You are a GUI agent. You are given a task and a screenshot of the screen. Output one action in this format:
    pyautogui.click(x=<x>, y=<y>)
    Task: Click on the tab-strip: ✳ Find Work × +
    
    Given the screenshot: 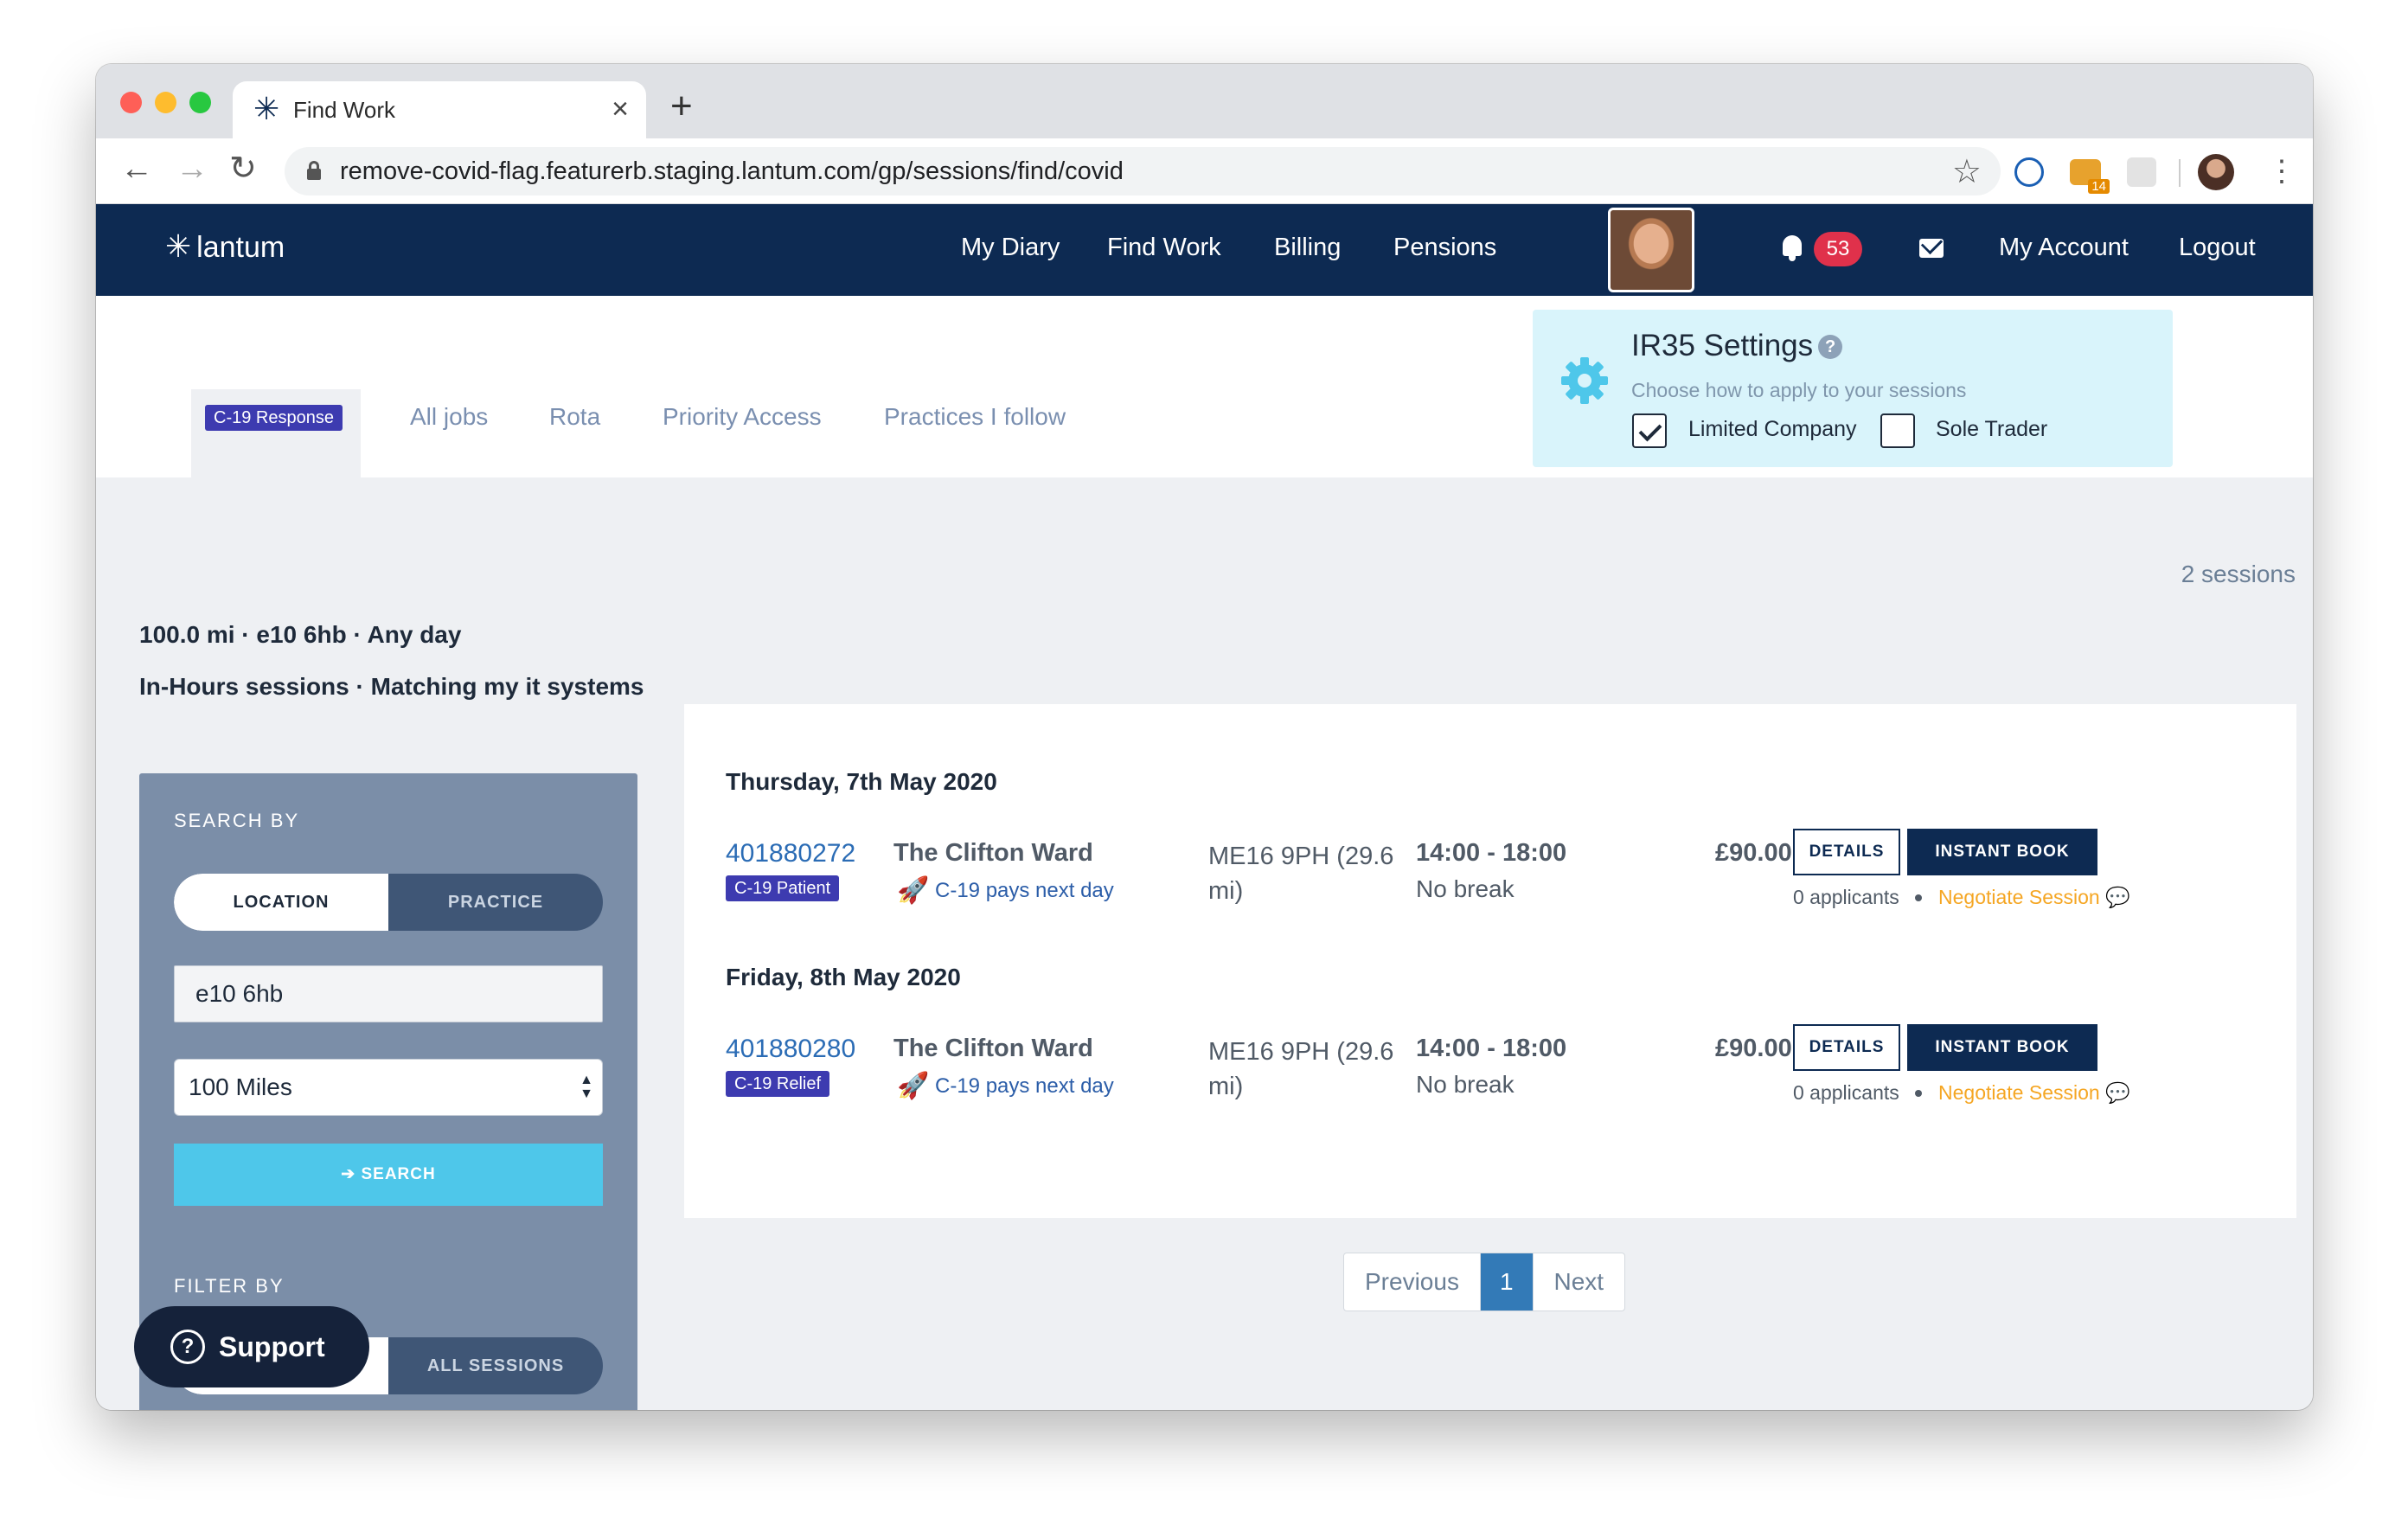 What is the action you would take?
    pyautogui.click(x=1204, y=101)
    